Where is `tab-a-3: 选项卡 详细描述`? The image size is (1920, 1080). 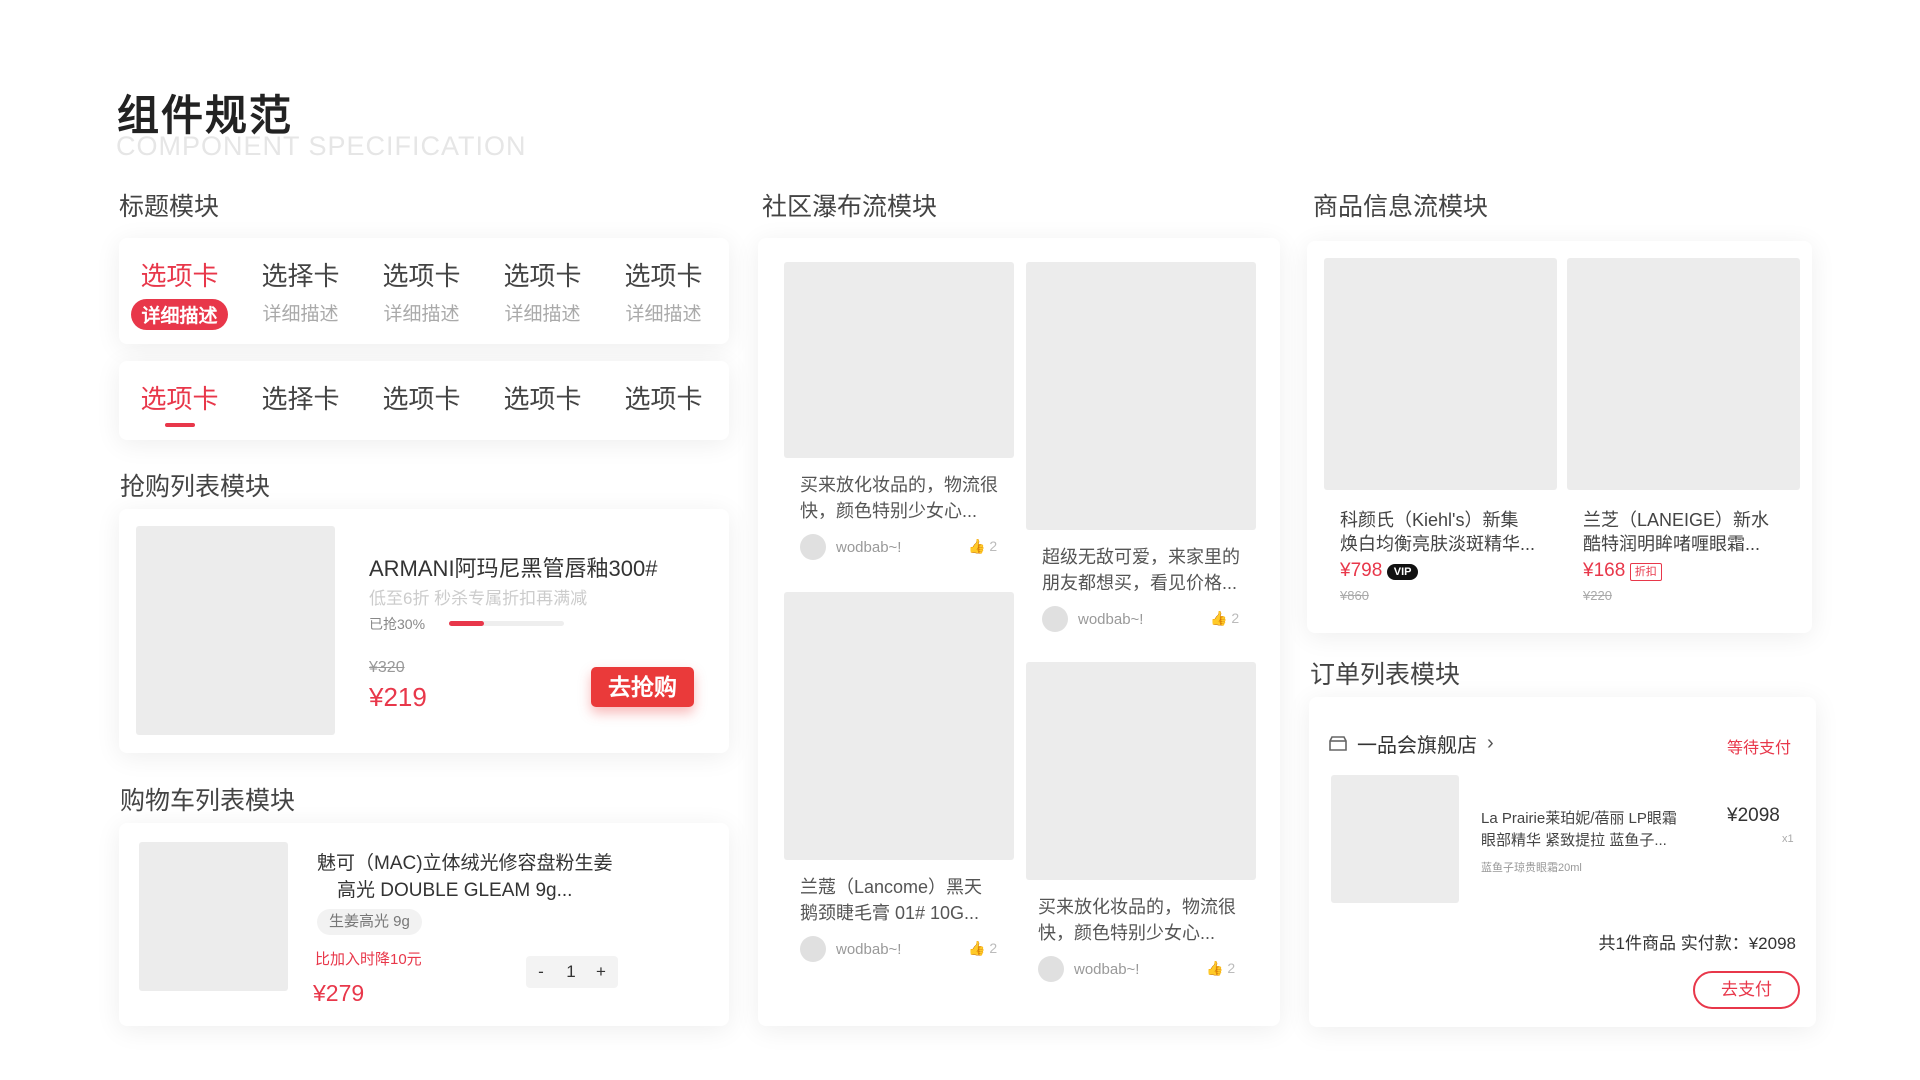
tab-a-3: 选项卡 详细描述 is located at coordinates (421, 291).